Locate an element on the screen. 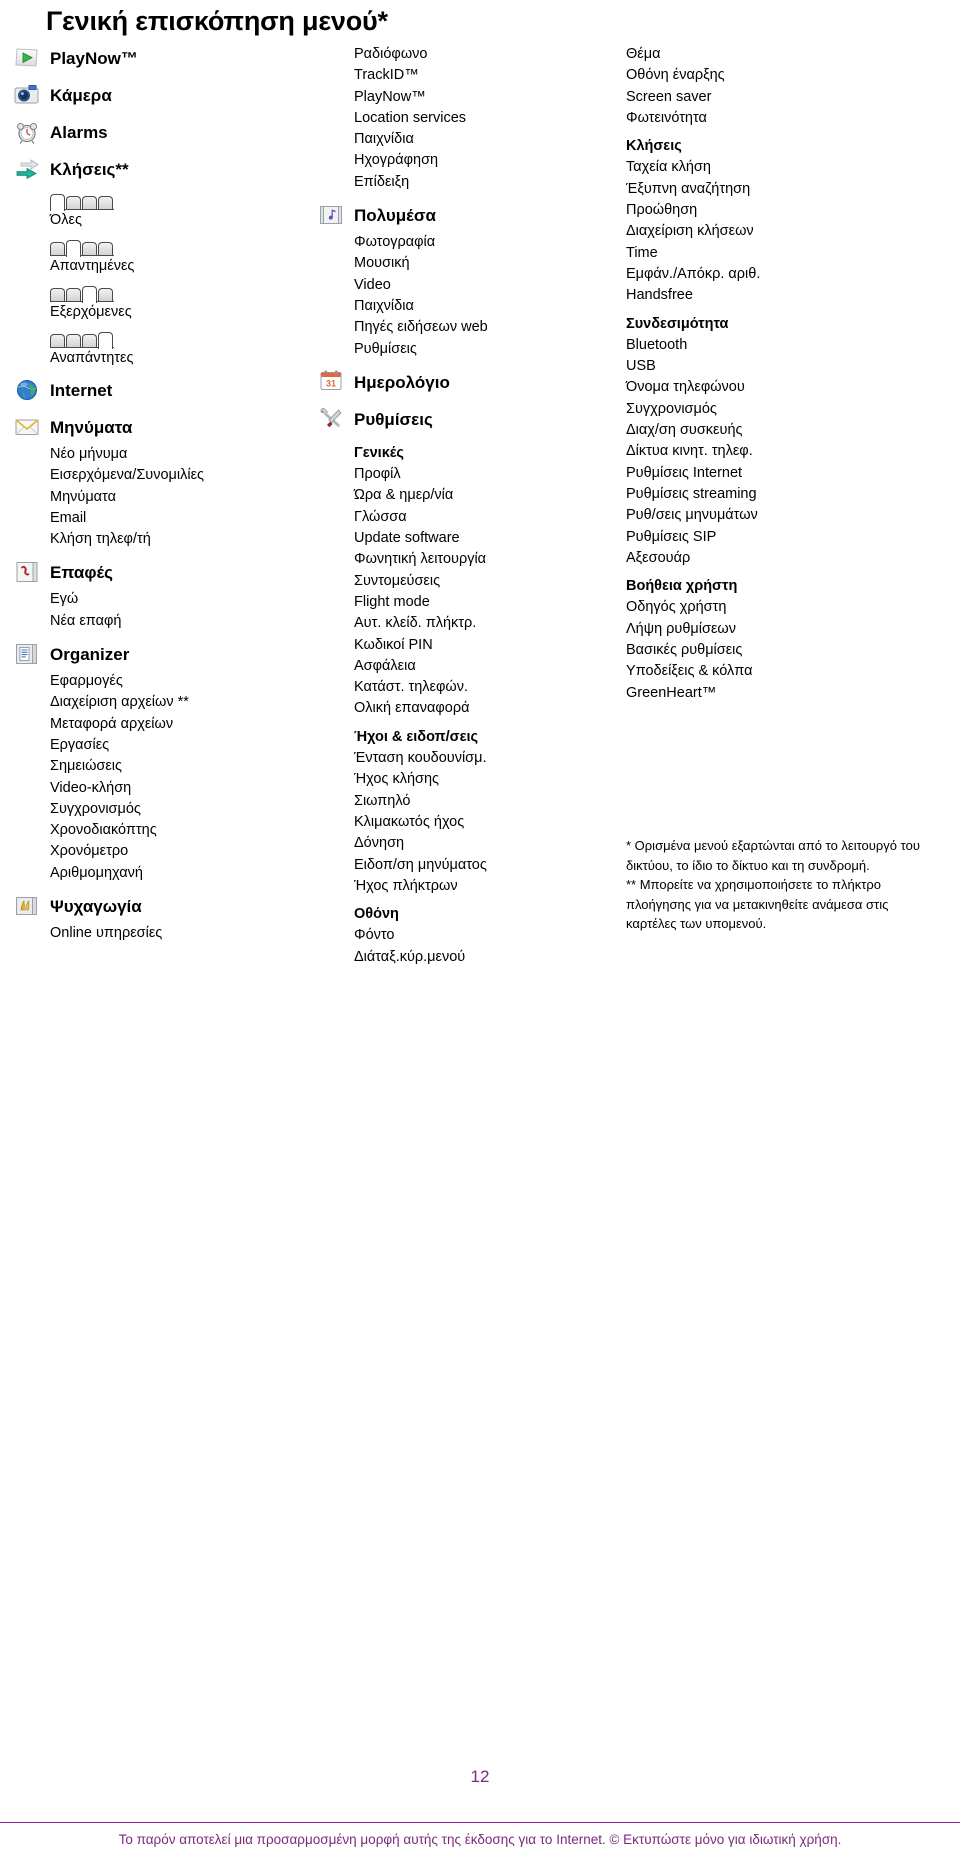 The width and height of the screenshot is (960, 1867). menu-item: Ταχεία κλήση is located at coordinates (760, 167).